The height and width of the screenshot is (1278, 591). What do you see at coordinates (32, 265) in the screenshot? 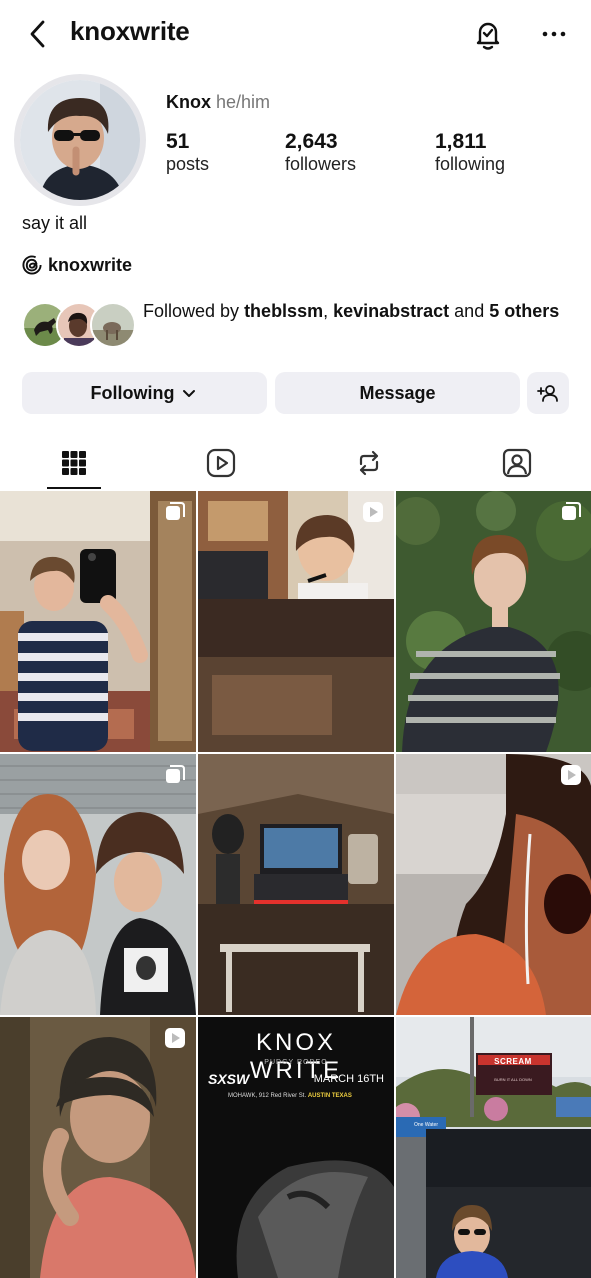
I see `threads-icon` at bounding box center [32, 265].